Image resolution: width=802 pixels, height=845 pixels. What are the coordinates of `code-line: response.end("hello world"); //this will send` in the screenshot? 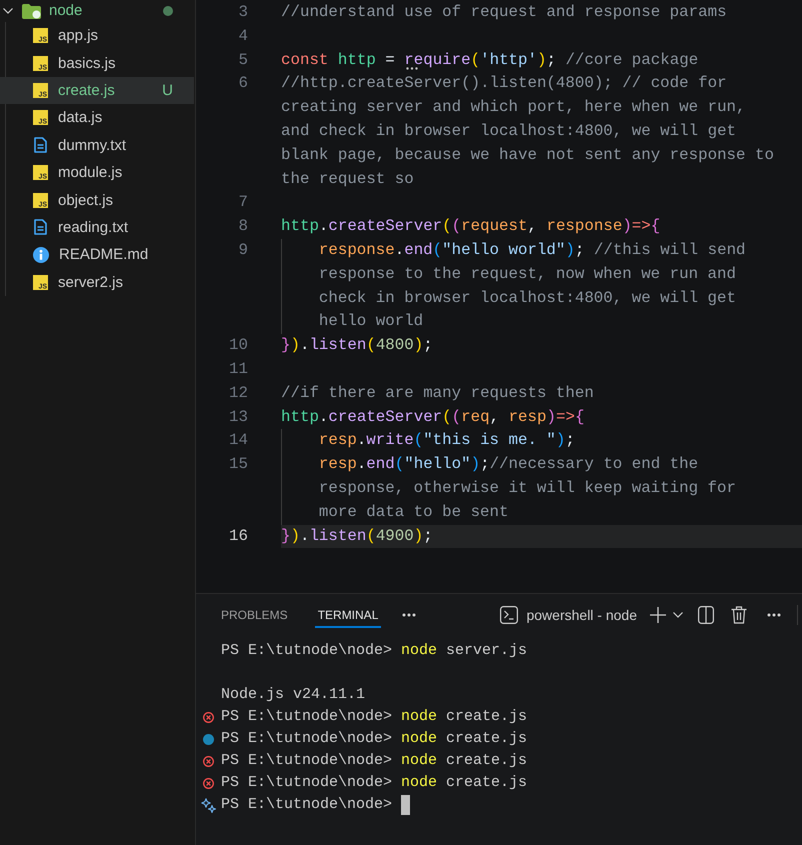 It's located at (513, 250).